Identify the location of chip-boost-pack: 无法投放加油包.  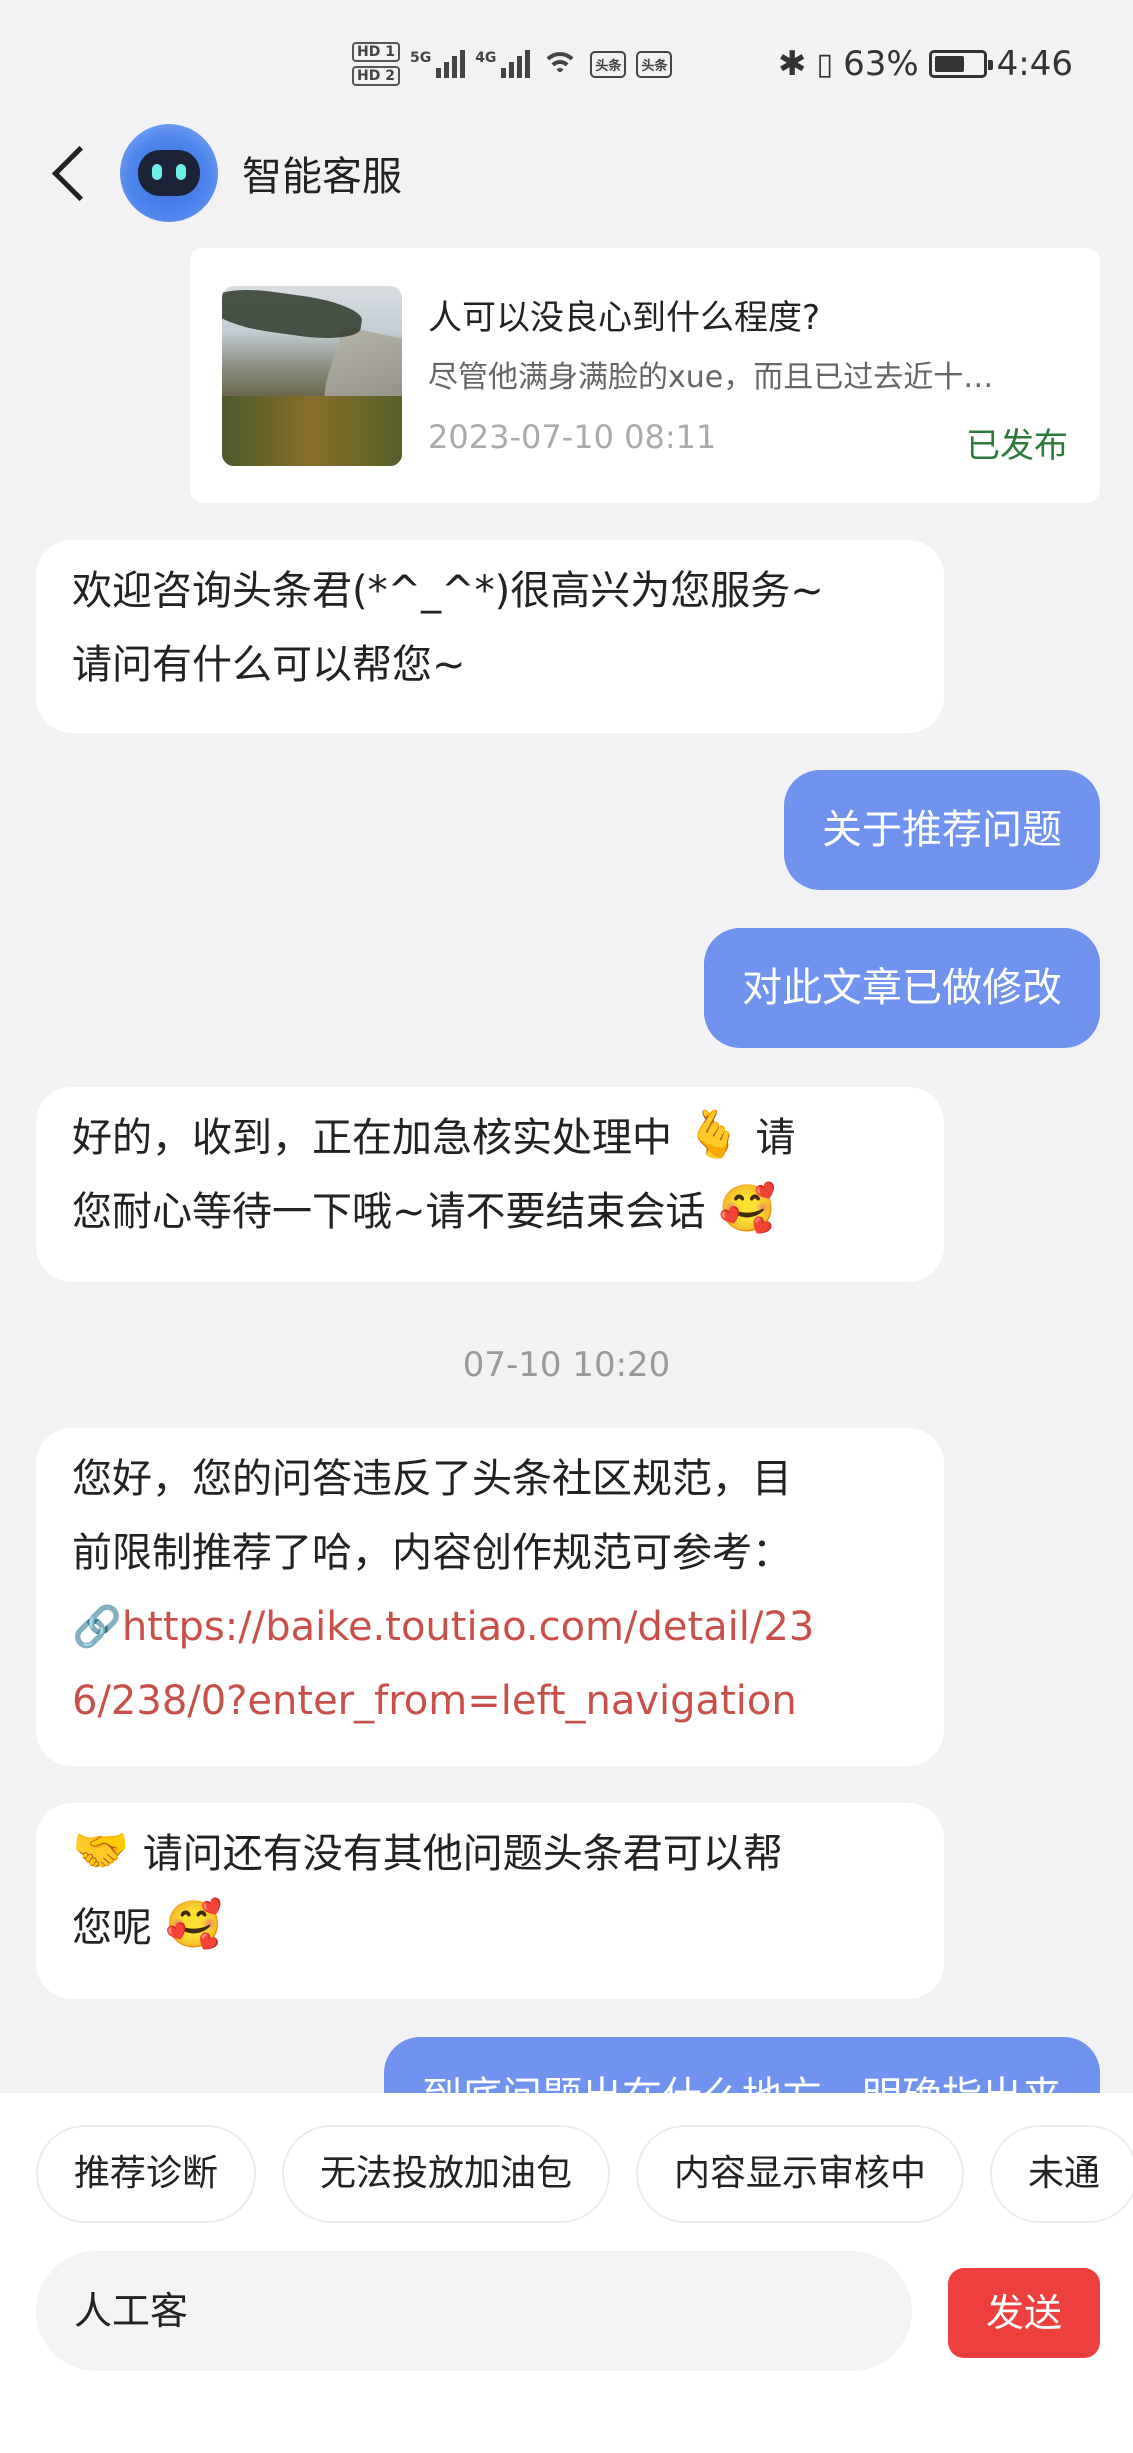
(446, 2174).